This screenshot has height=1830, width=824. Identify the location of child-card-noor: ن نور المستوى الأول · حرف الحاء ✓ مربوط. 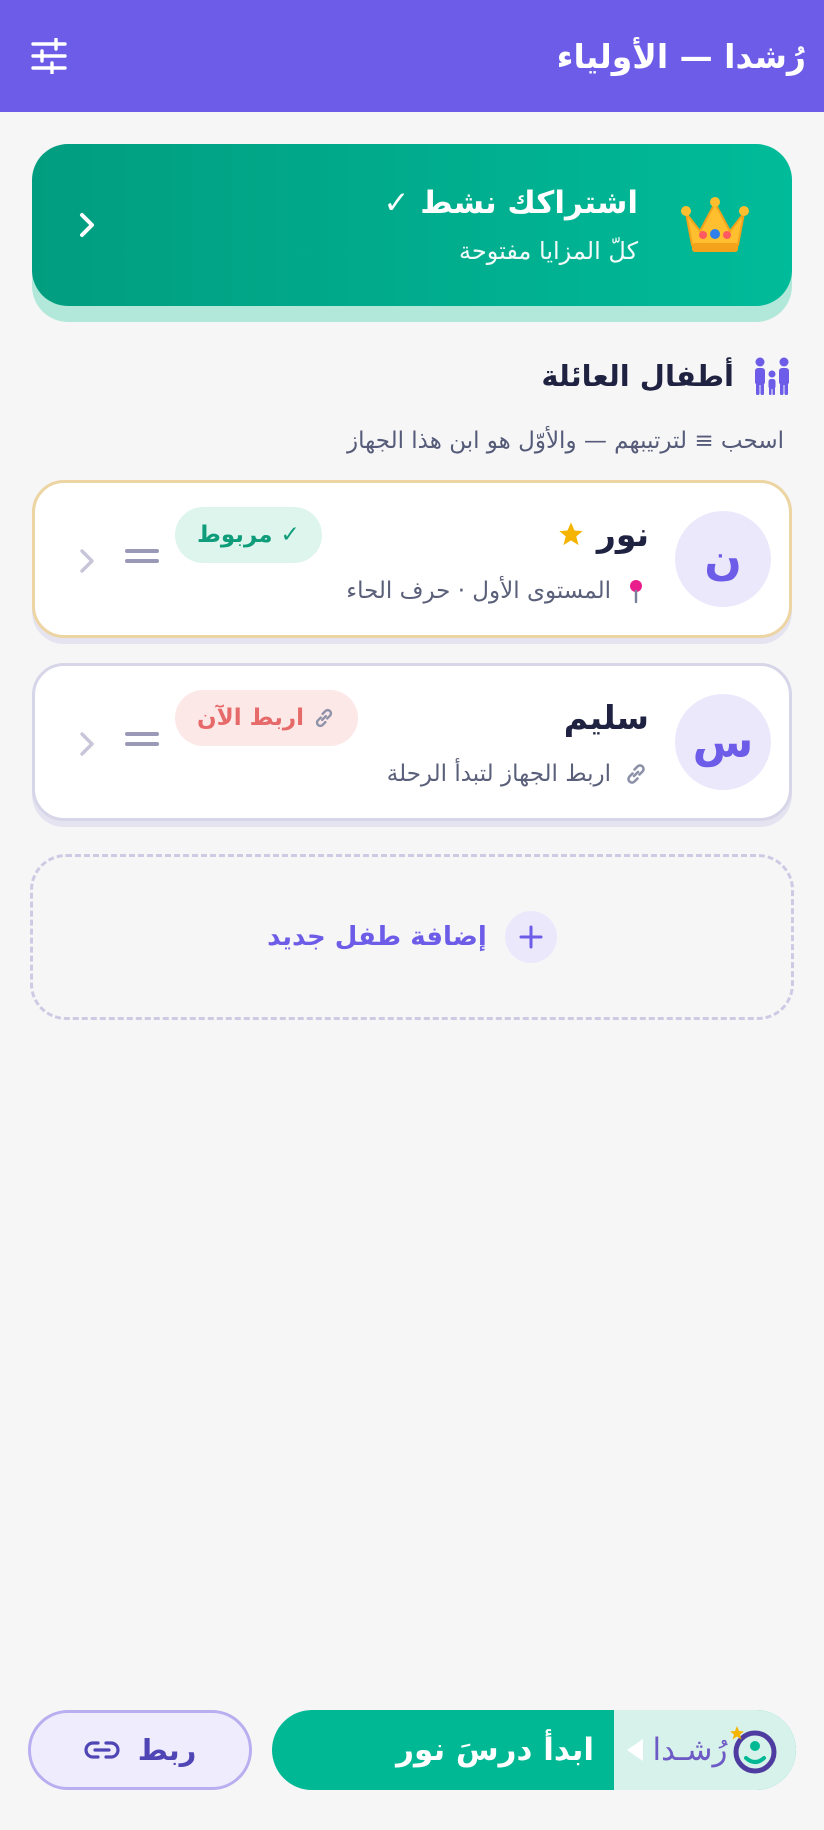
(412, 562).